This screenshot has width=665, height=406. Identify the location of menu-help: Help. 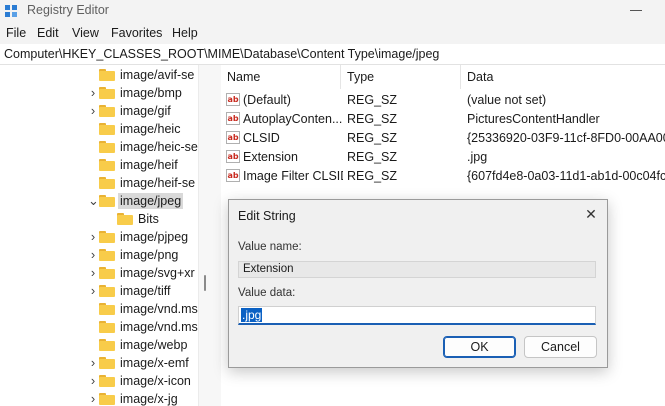
(185, 33).